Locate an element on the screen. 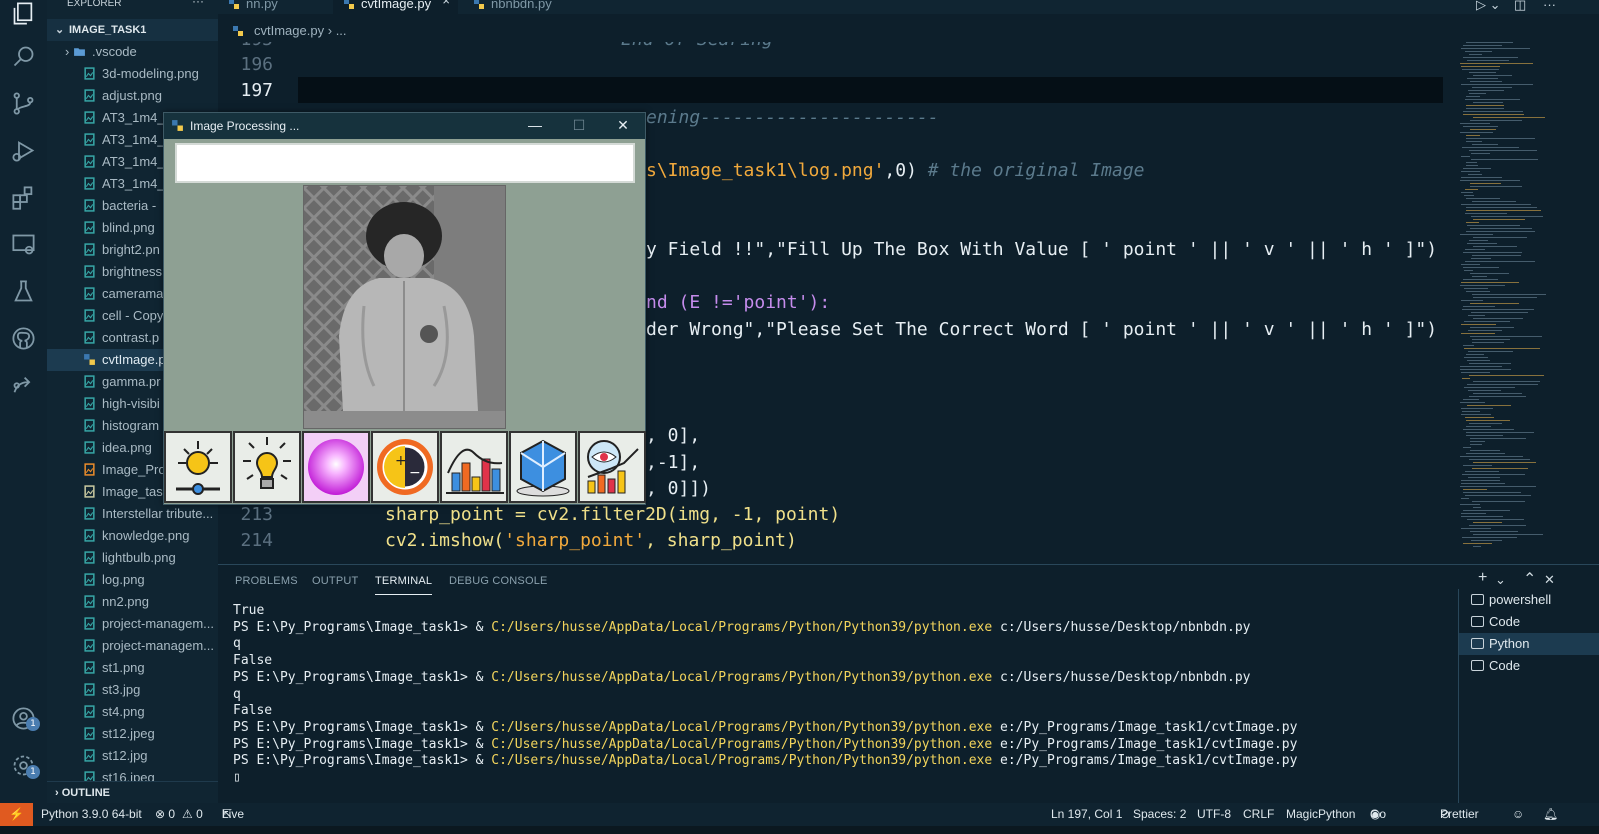  cursor-position: Ln 197, Col 1 is located at coordinates (1086, 814).